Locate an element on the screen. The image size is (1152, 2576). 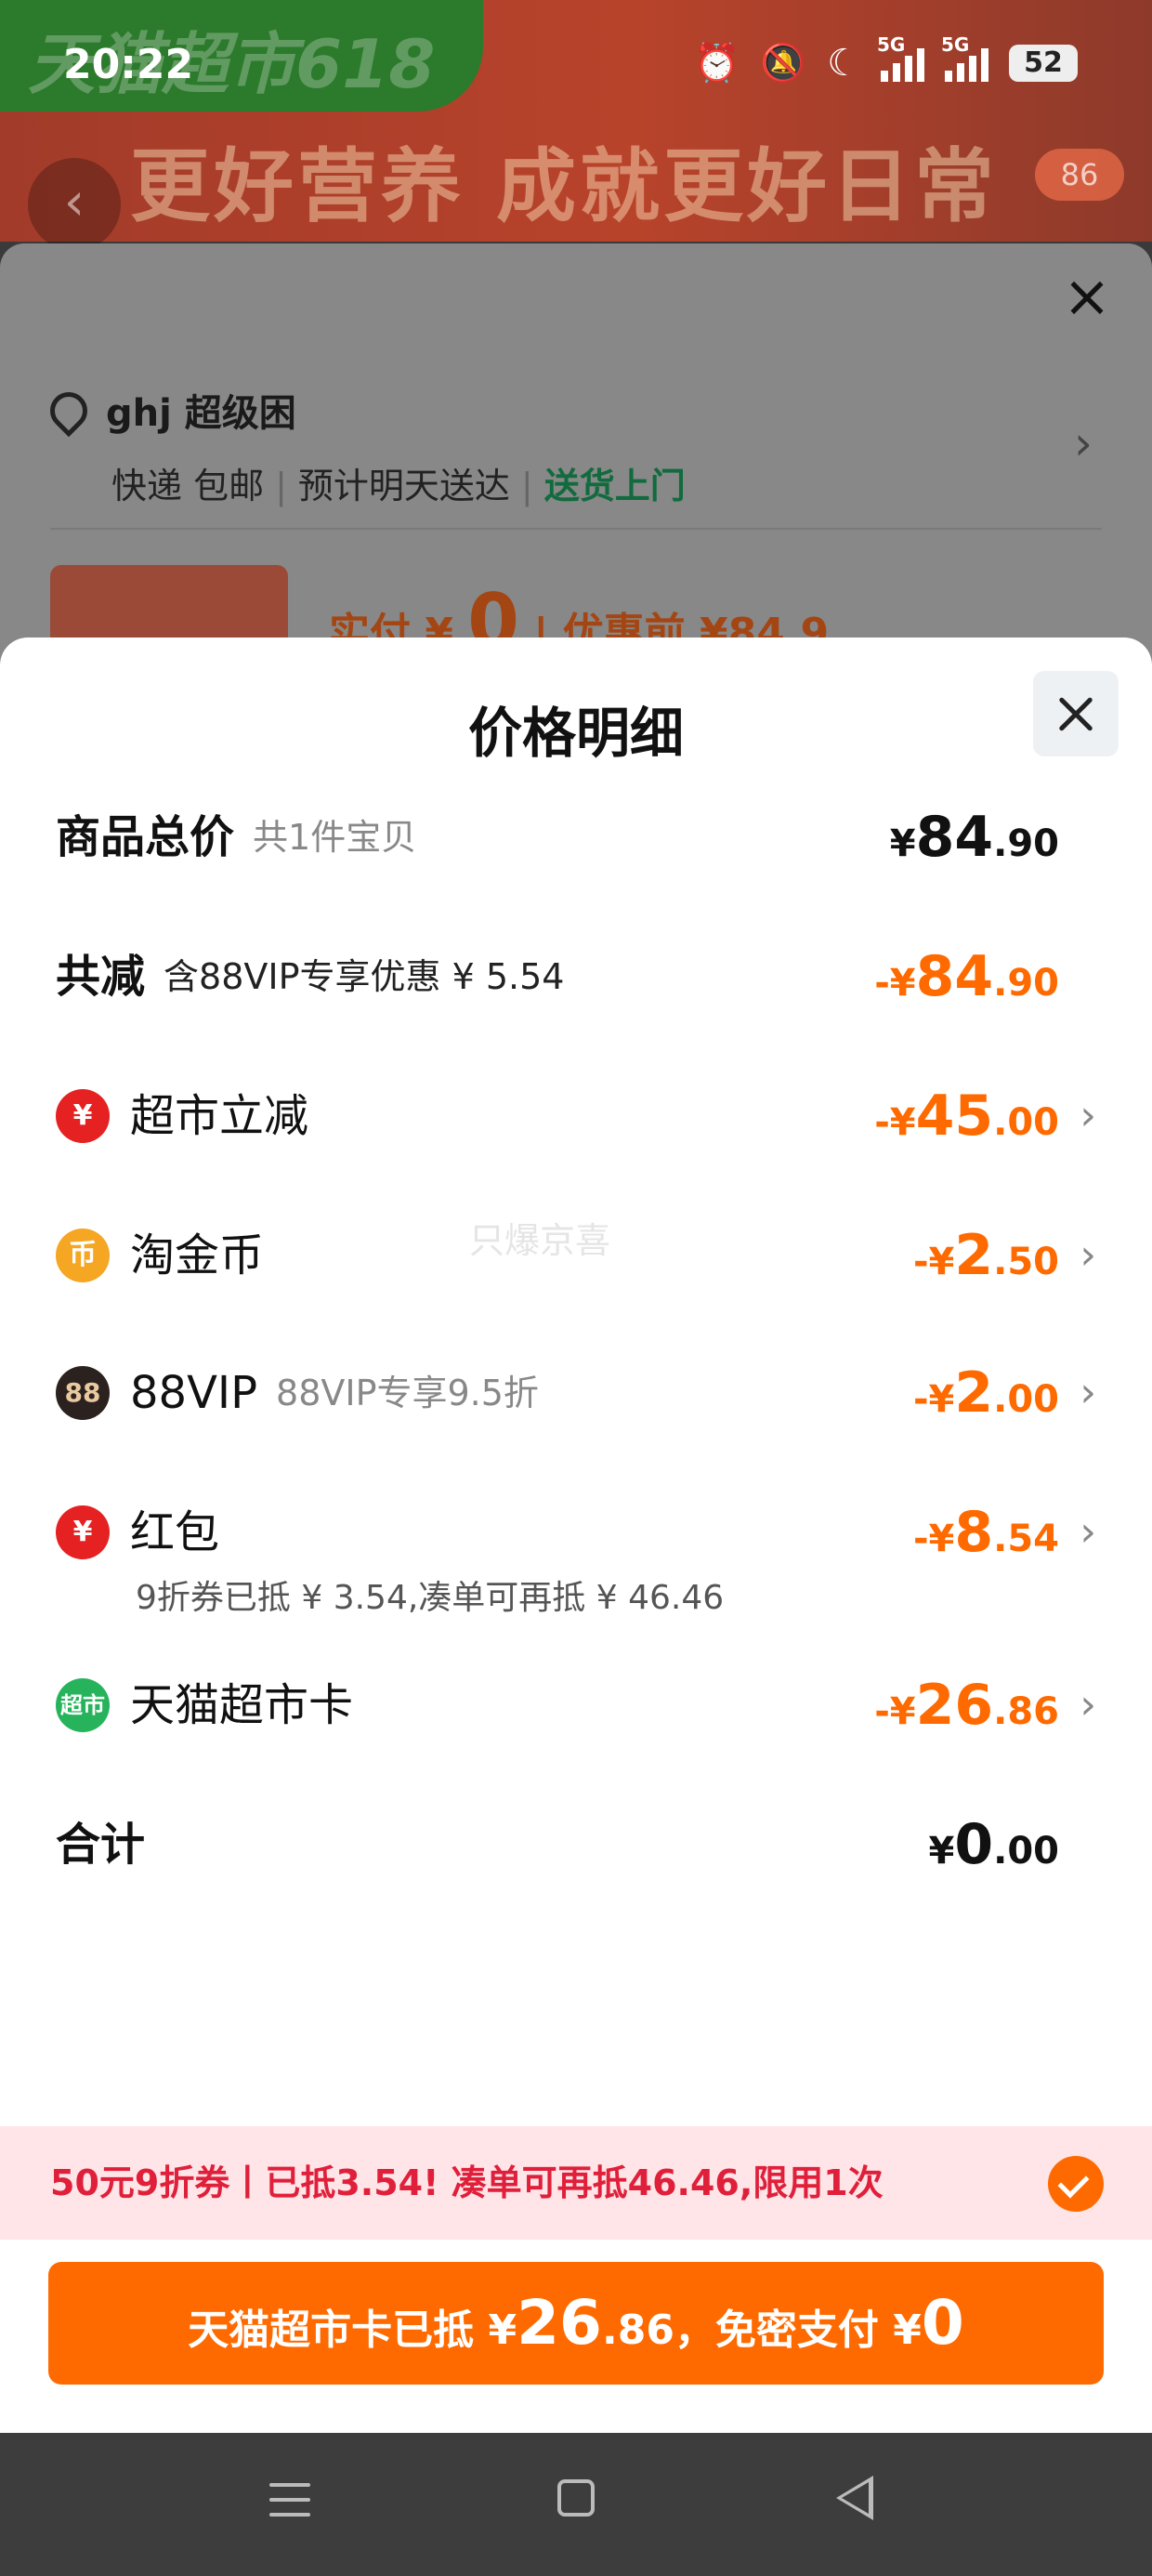
tmall-card-icon: 超市 is located at coordinates (83, 1705).